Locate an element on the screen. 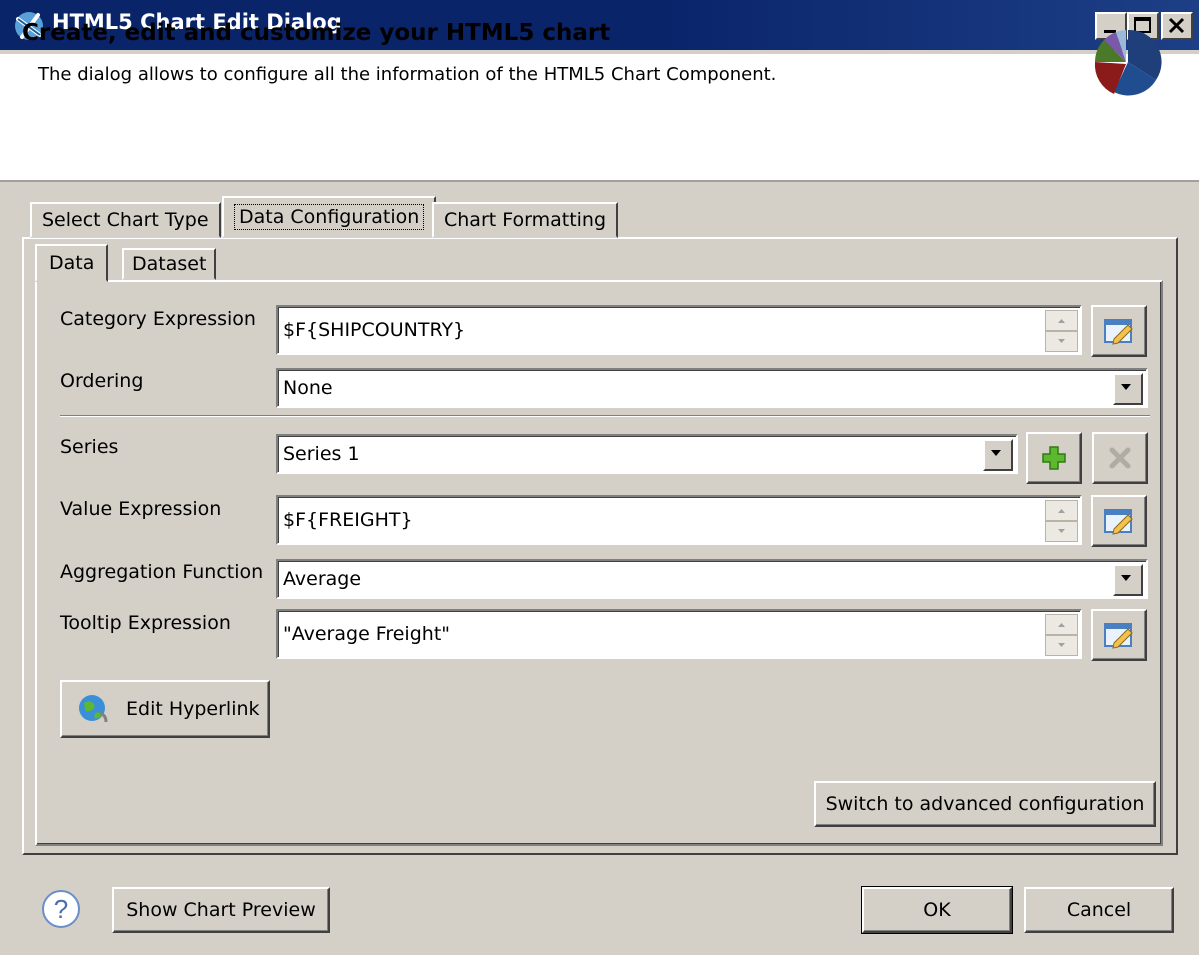 This screenshot has height=955, width=1199. separator is located at coordinates (605, 416).